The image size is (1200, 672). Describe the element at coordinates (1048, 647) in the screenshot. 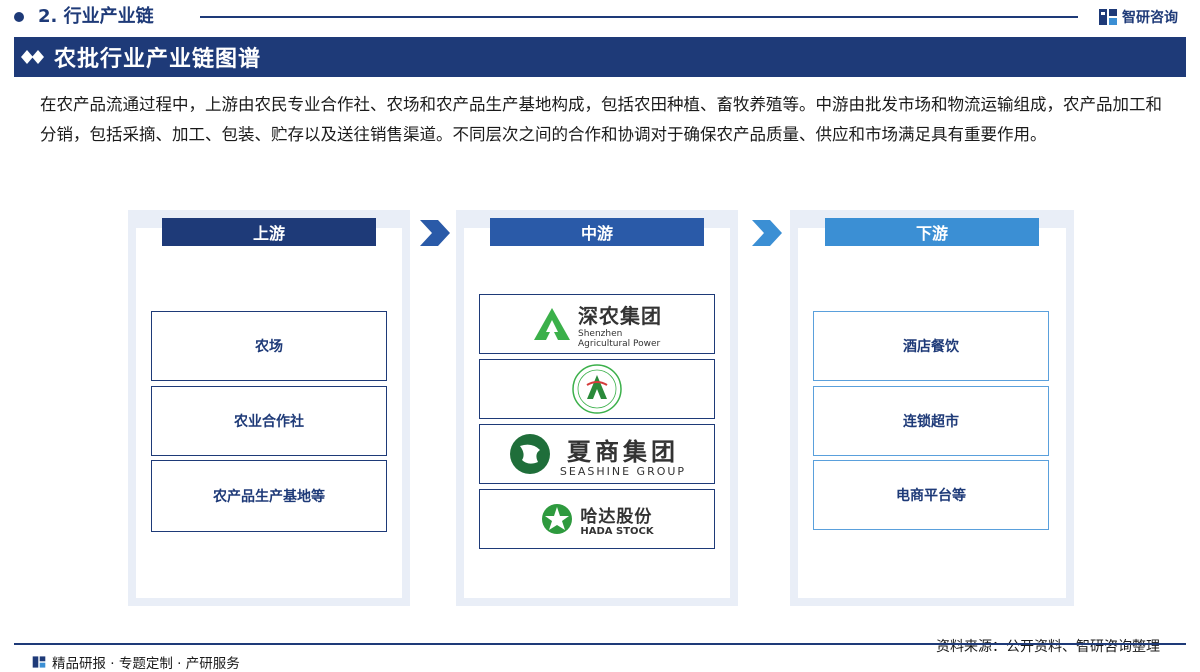

I see `footer-source: 资料来源：公开资料、智研咨询整理` at that location.